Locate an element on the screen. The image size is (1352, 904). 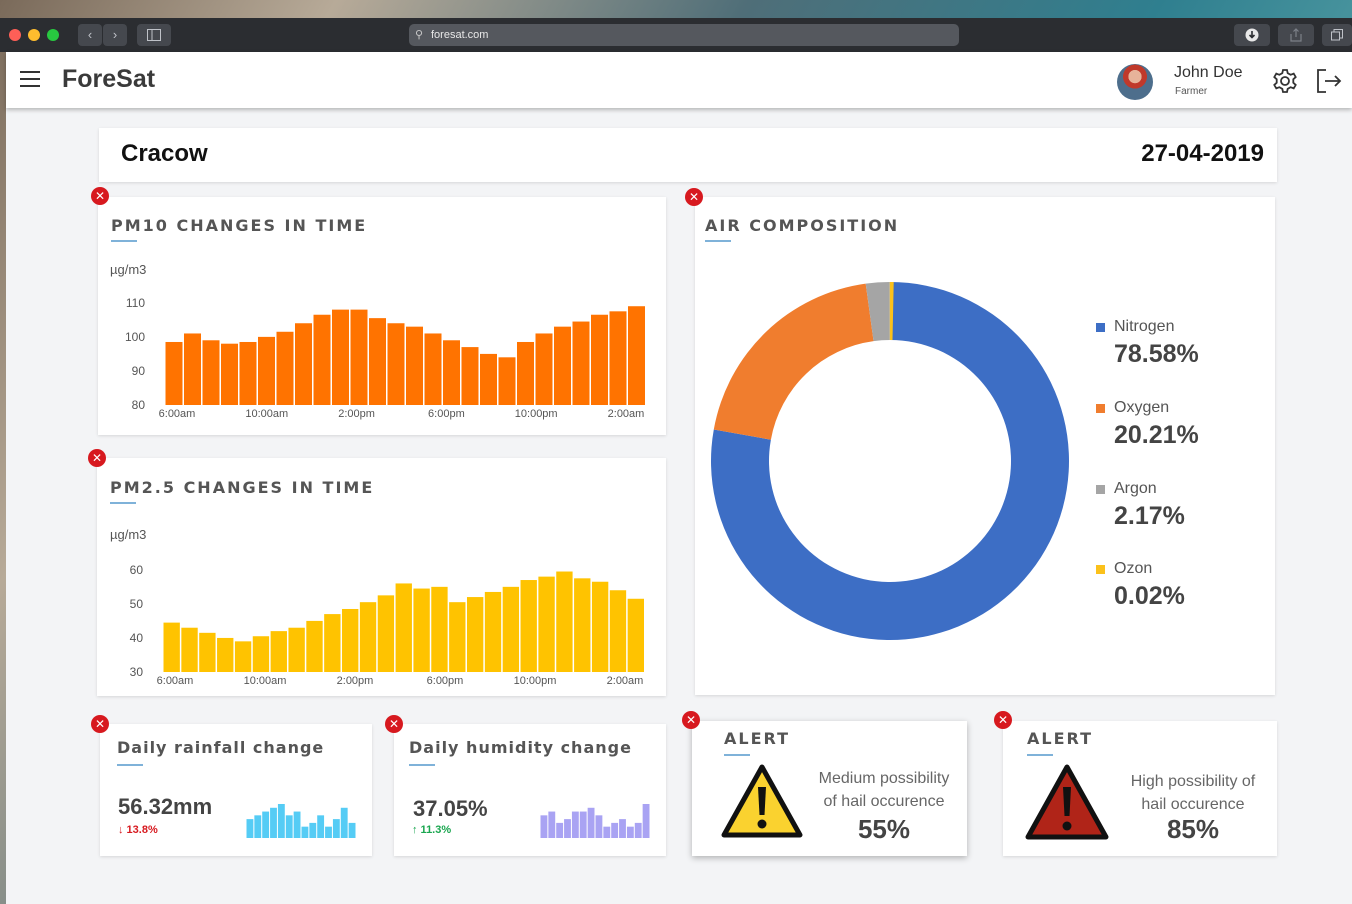
y-tick-label: 80 is located at coordinates (139, 405).